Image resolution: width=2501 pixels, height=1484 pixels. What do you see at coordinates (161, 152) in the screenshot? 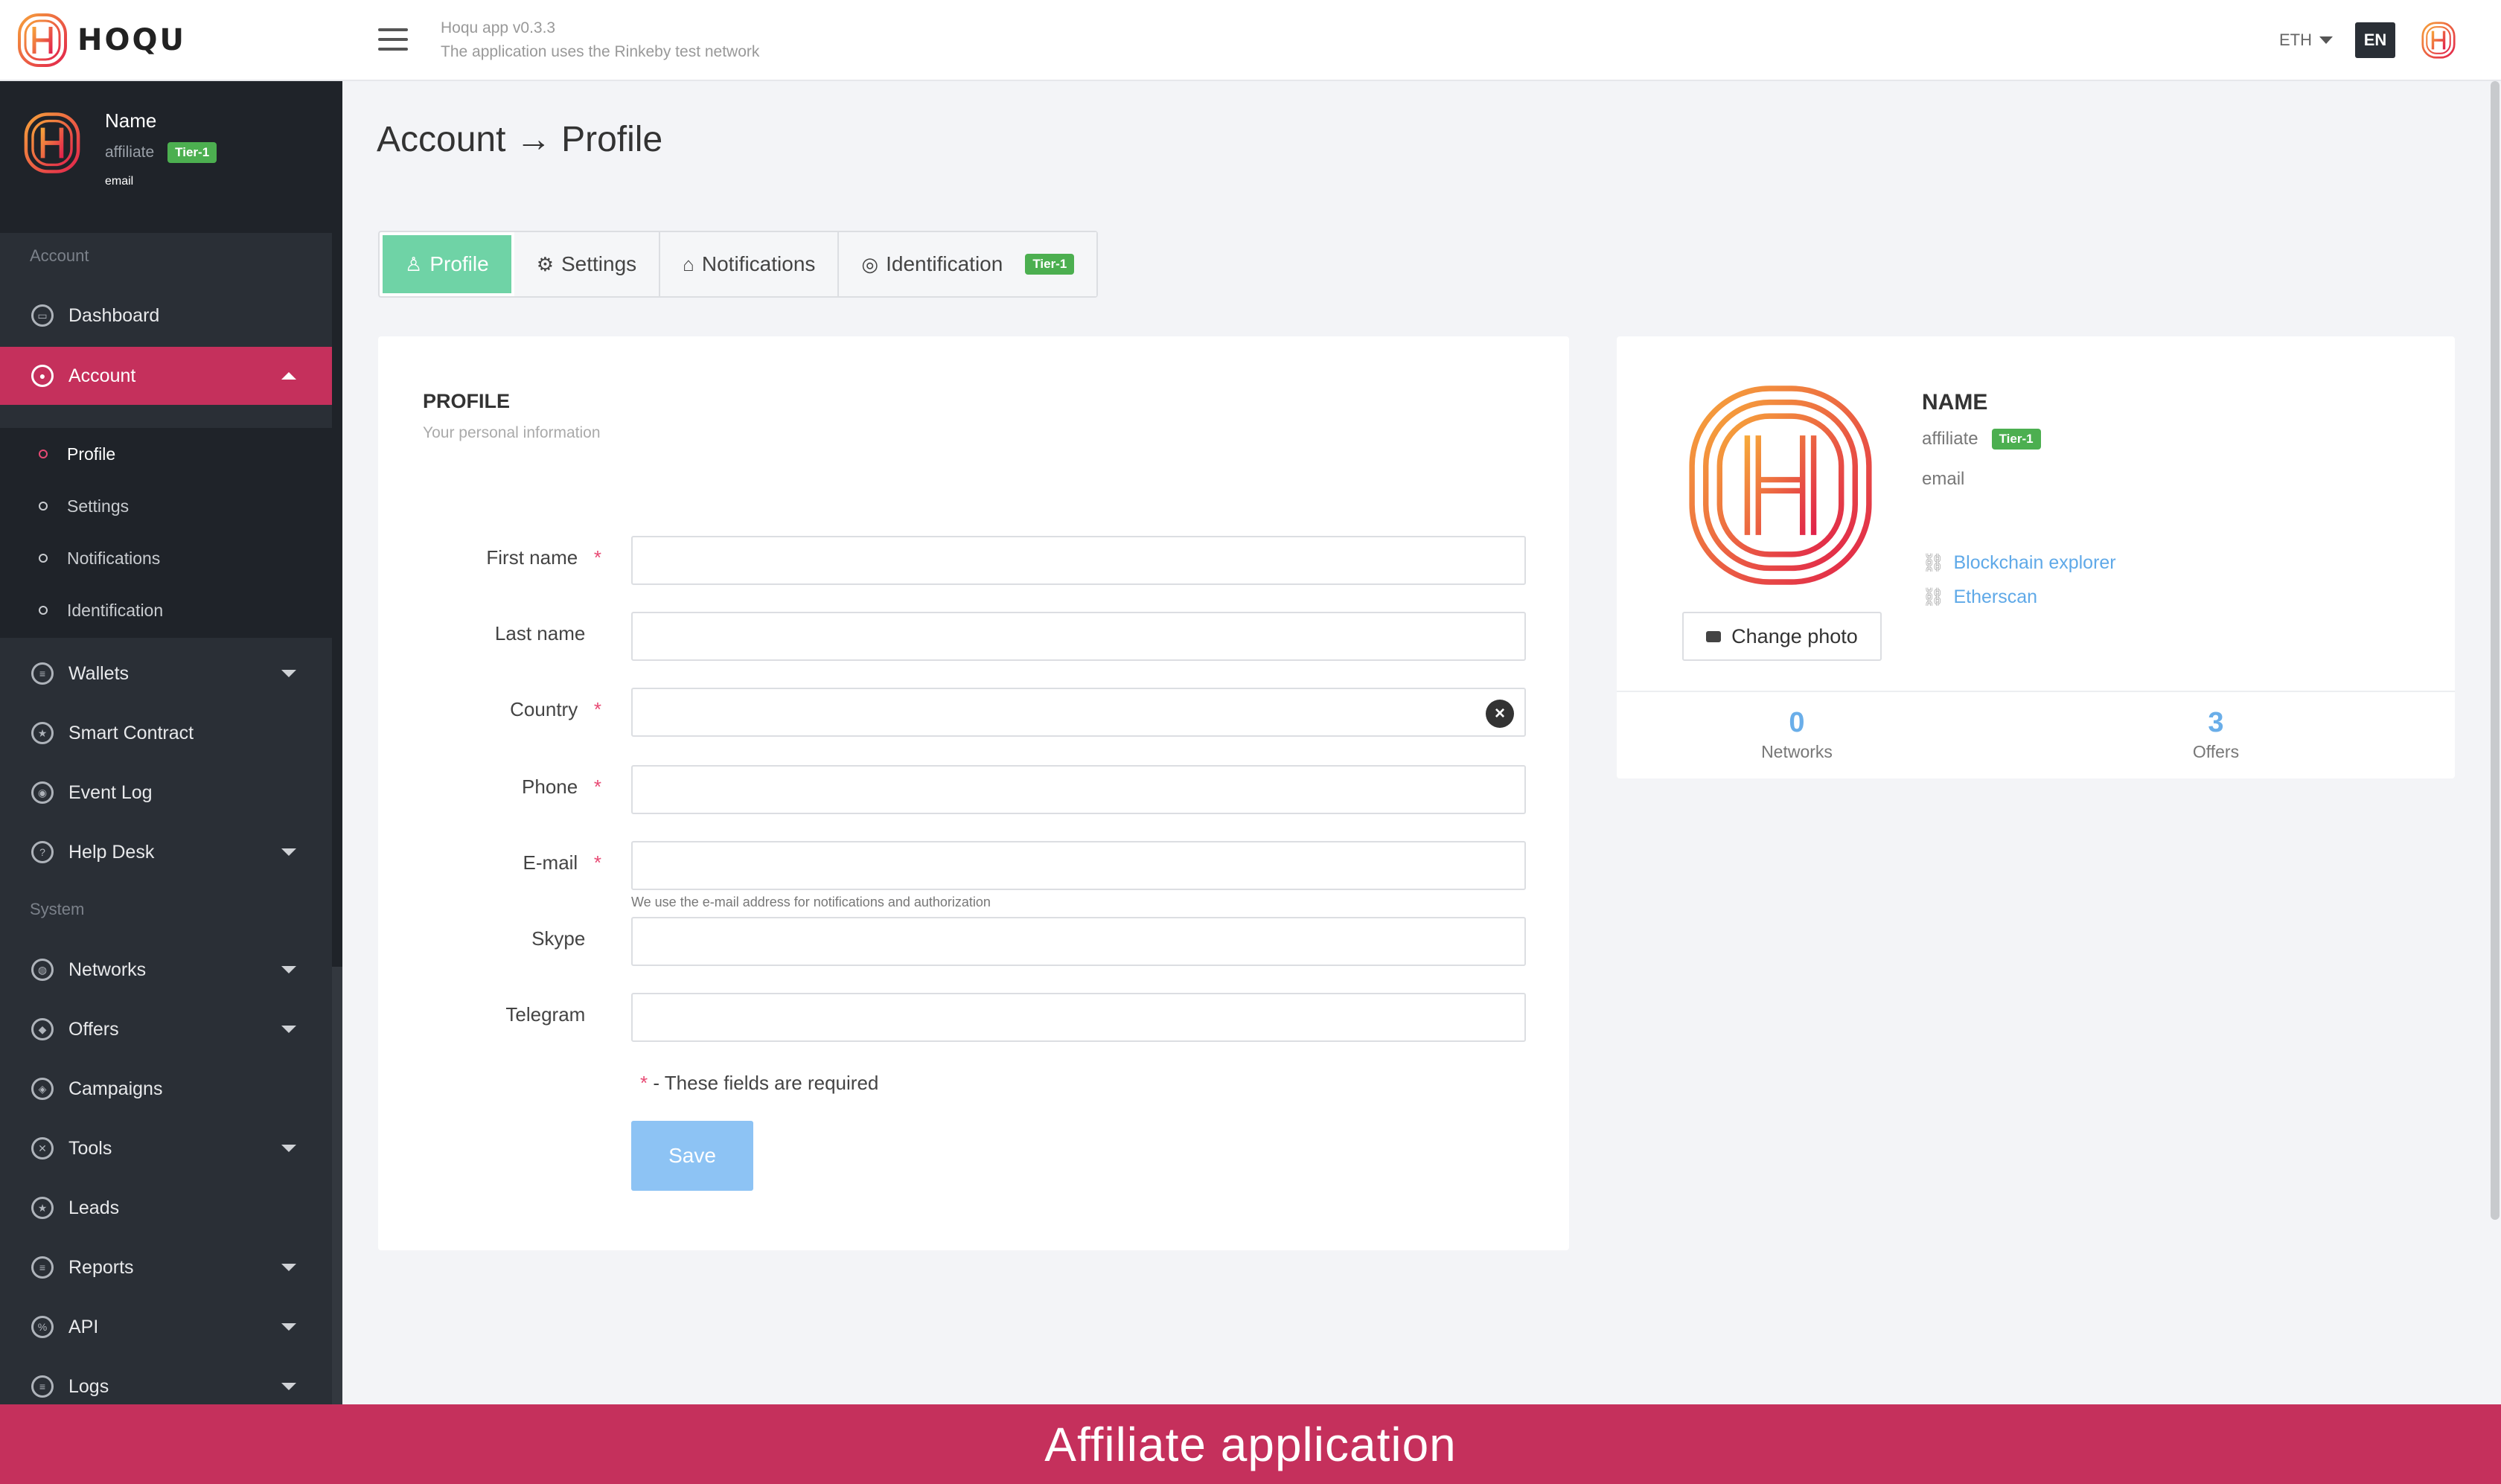
I see `sidebar-user-role: affiliate Tier-1` at bounding box center [161, 152].